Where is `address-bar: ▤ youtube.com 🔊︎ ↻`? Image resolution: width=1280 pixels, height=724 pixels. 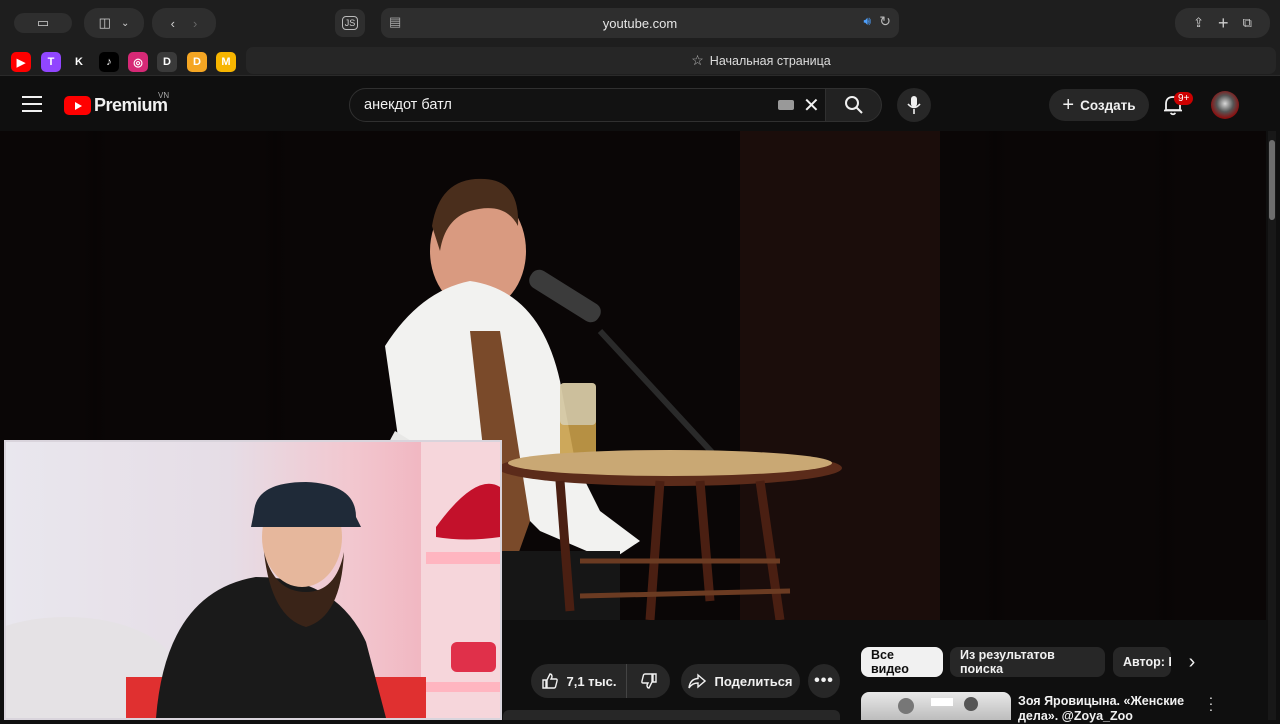 address-bar: ▤ youtube.com 🔊︎ ↻ is located at coordinates (640, 23).